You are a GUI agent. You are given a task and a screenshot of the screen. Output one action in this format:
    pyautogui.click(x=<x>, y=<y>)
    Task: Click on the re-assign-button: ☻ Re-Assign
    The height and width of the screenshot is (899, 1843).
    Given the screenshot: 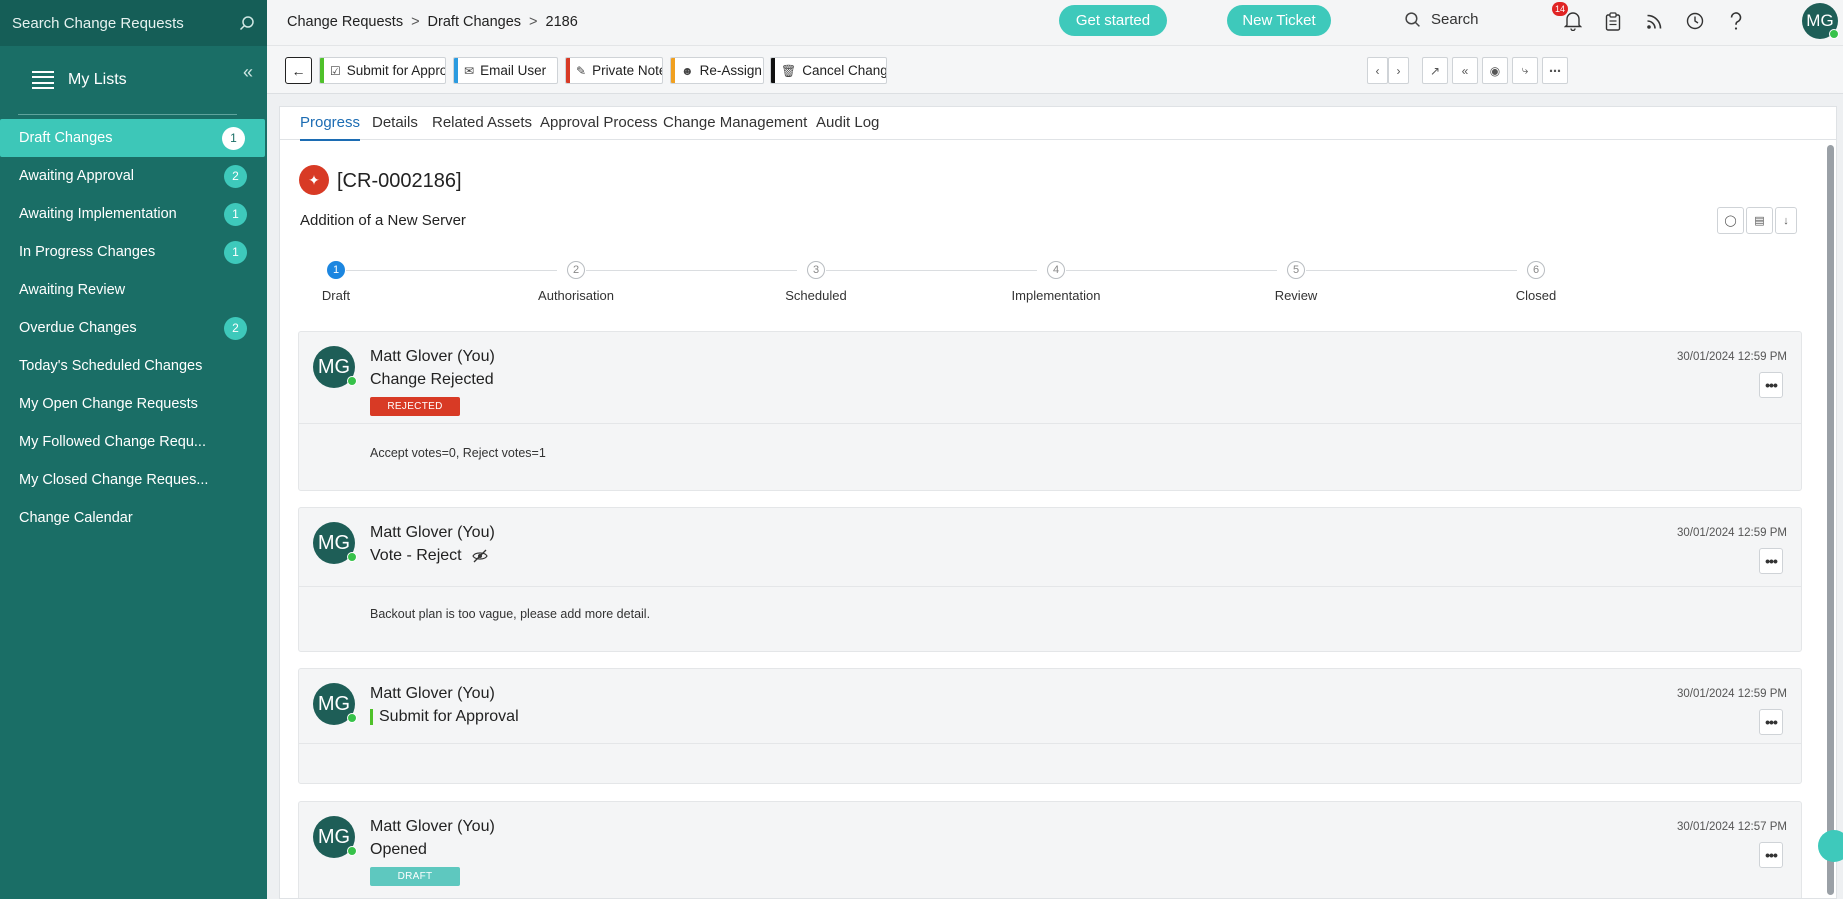 What is the action you would take?
    pyautogui.click(x=717, y=70)
    